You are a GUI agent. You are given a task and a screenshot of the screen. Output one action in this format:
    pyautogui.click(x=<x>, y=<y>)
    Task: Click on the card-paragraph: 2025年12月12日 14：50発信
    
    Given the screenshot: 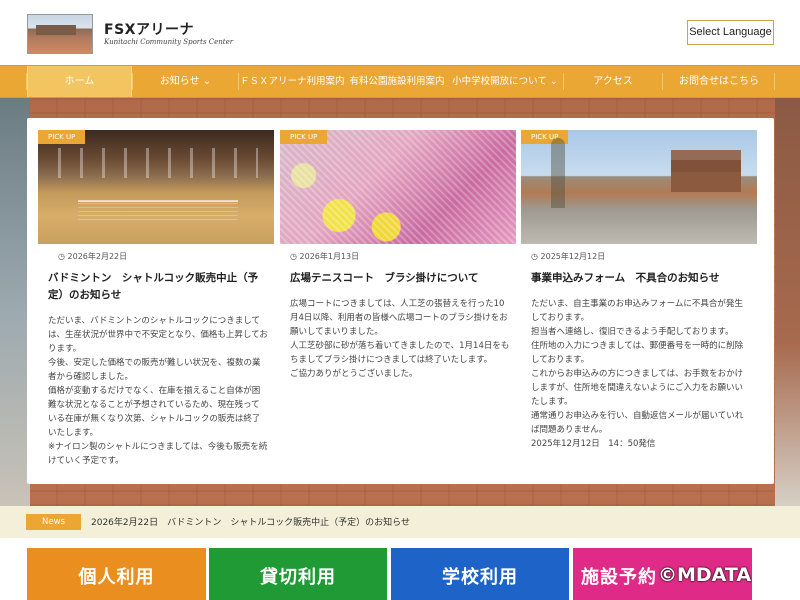 What is the action you would take?
    pyautogui.click(x=593, y=444)
    